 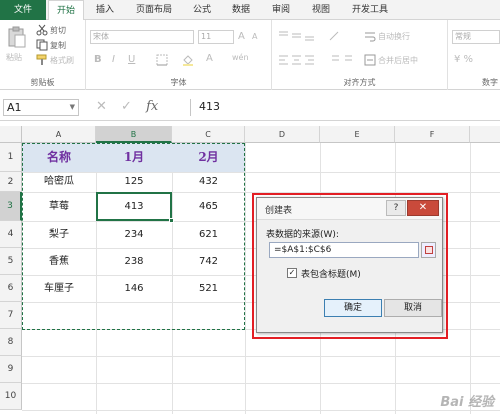 I want to click on paste-button: 粘贴, so click(x=14, y=57).